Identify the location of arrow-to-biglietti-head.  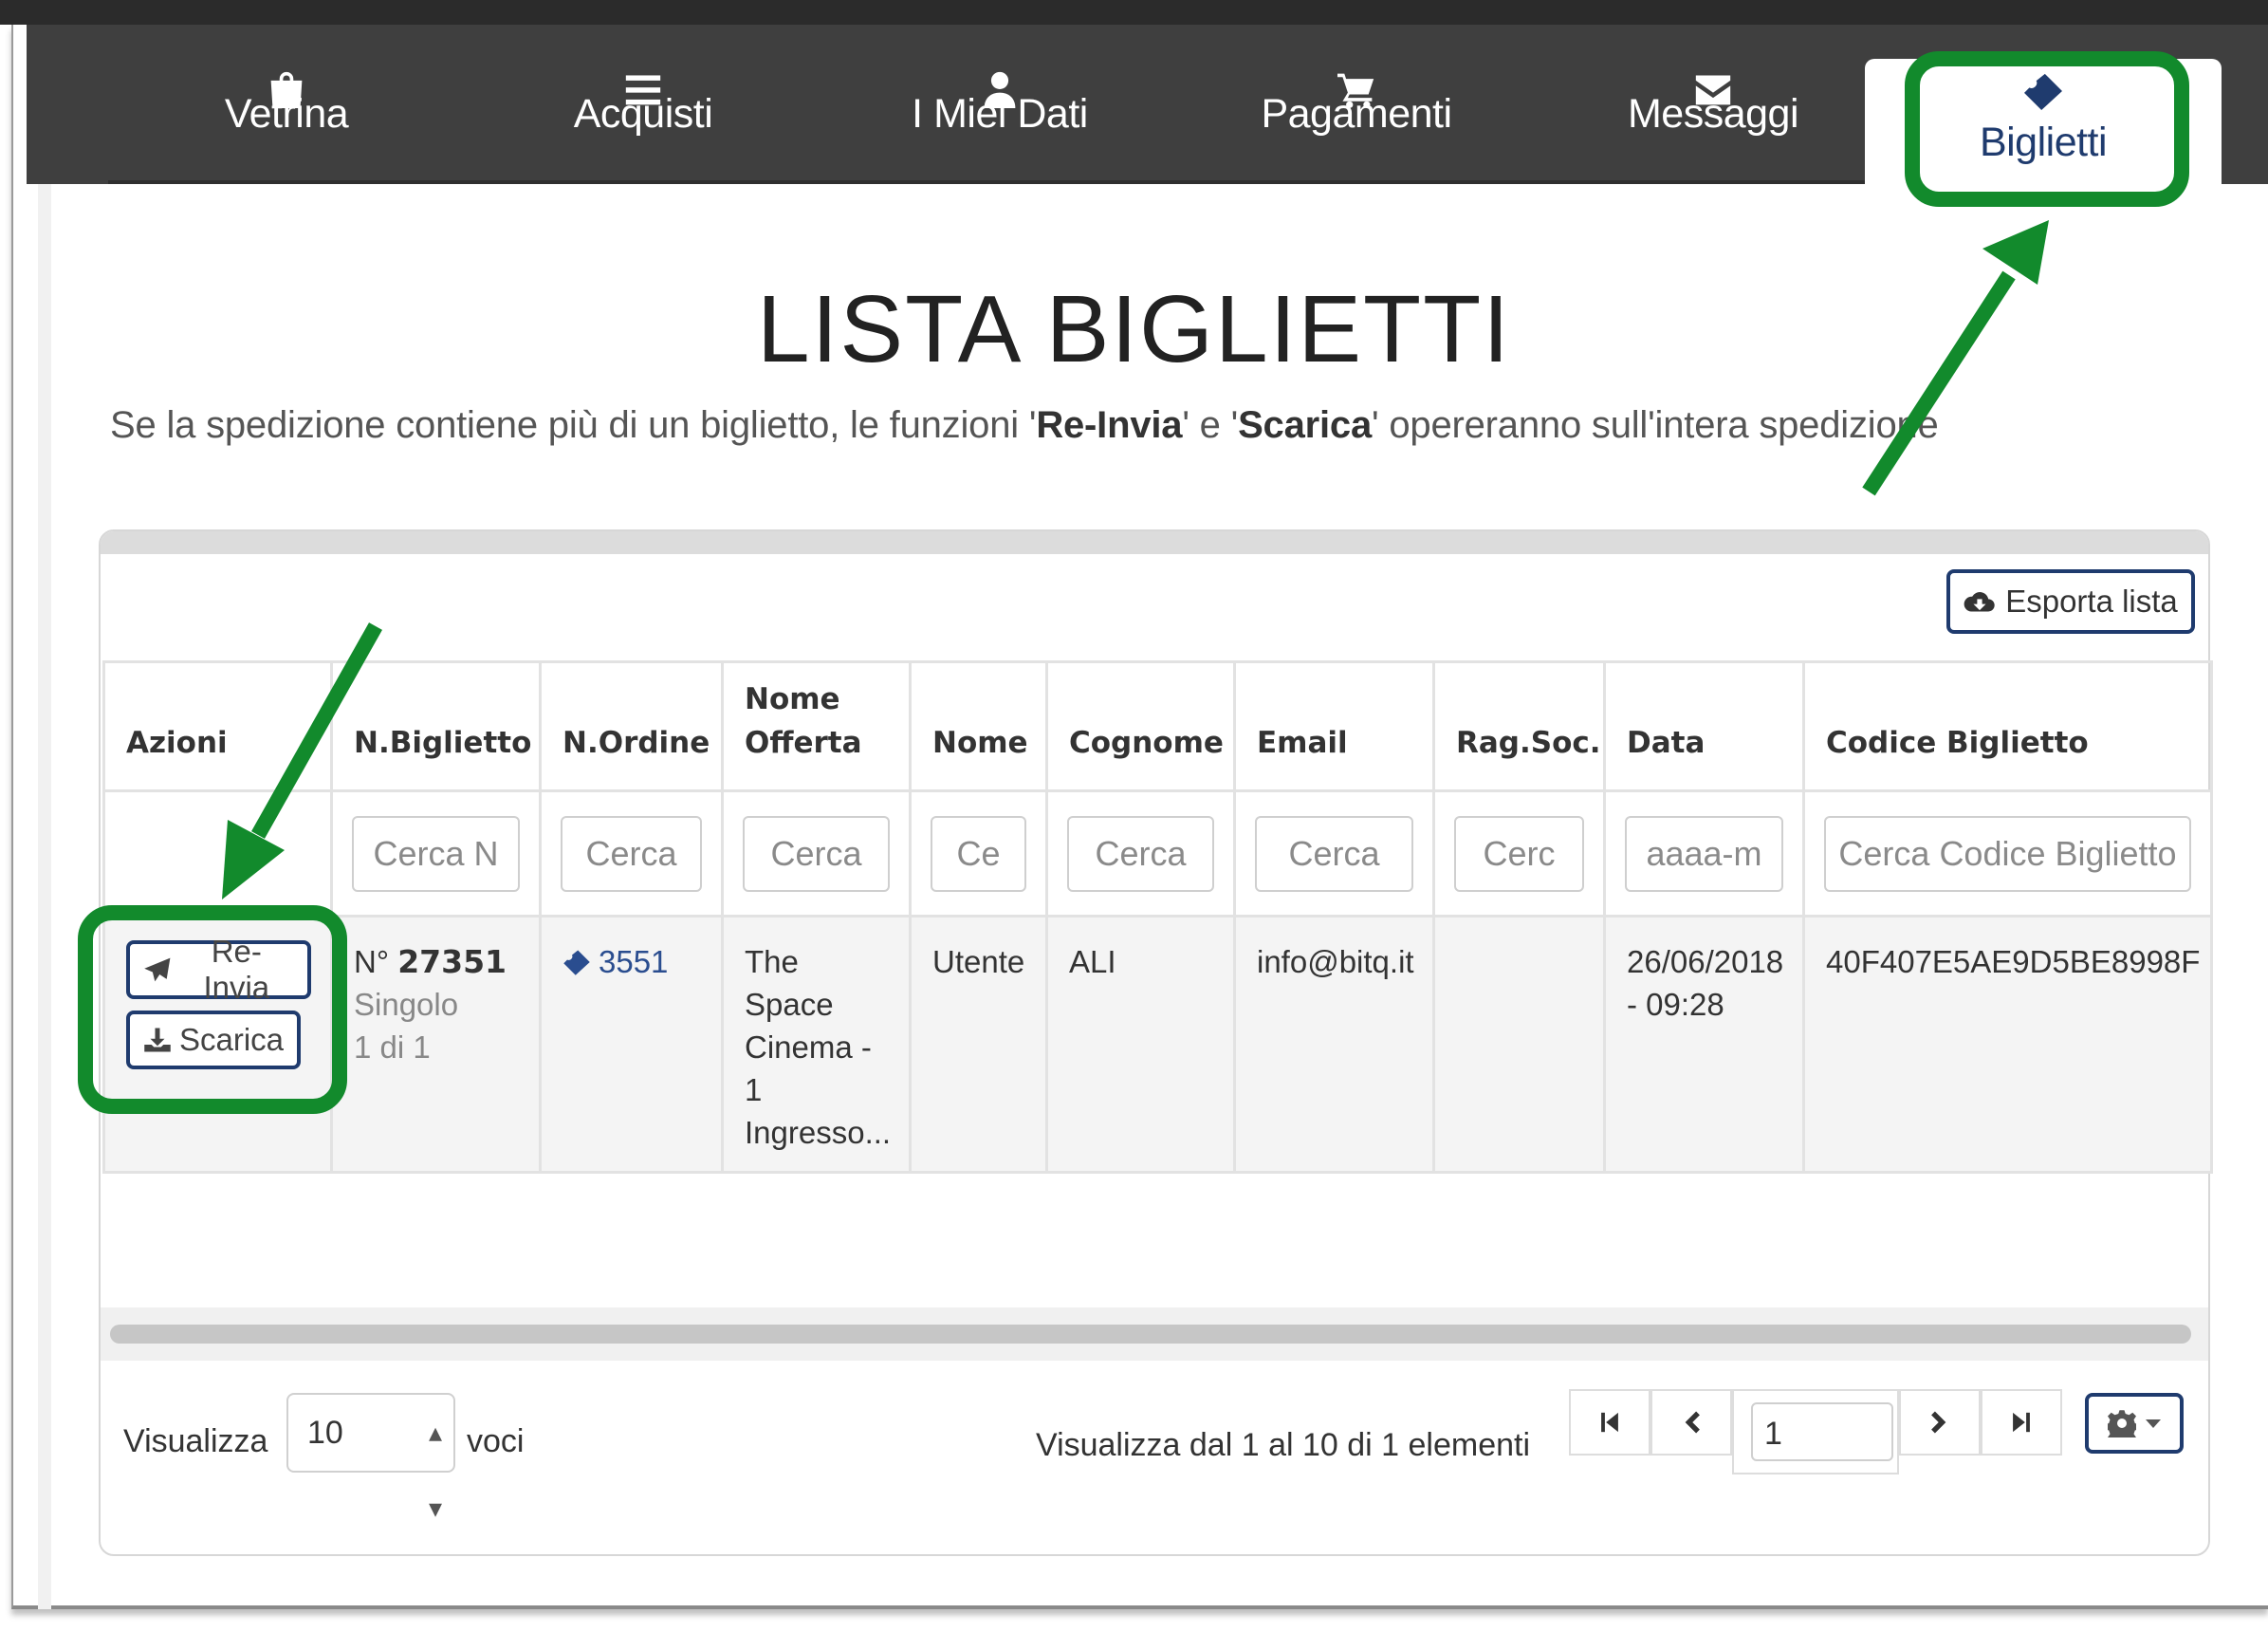
(2015, 253).